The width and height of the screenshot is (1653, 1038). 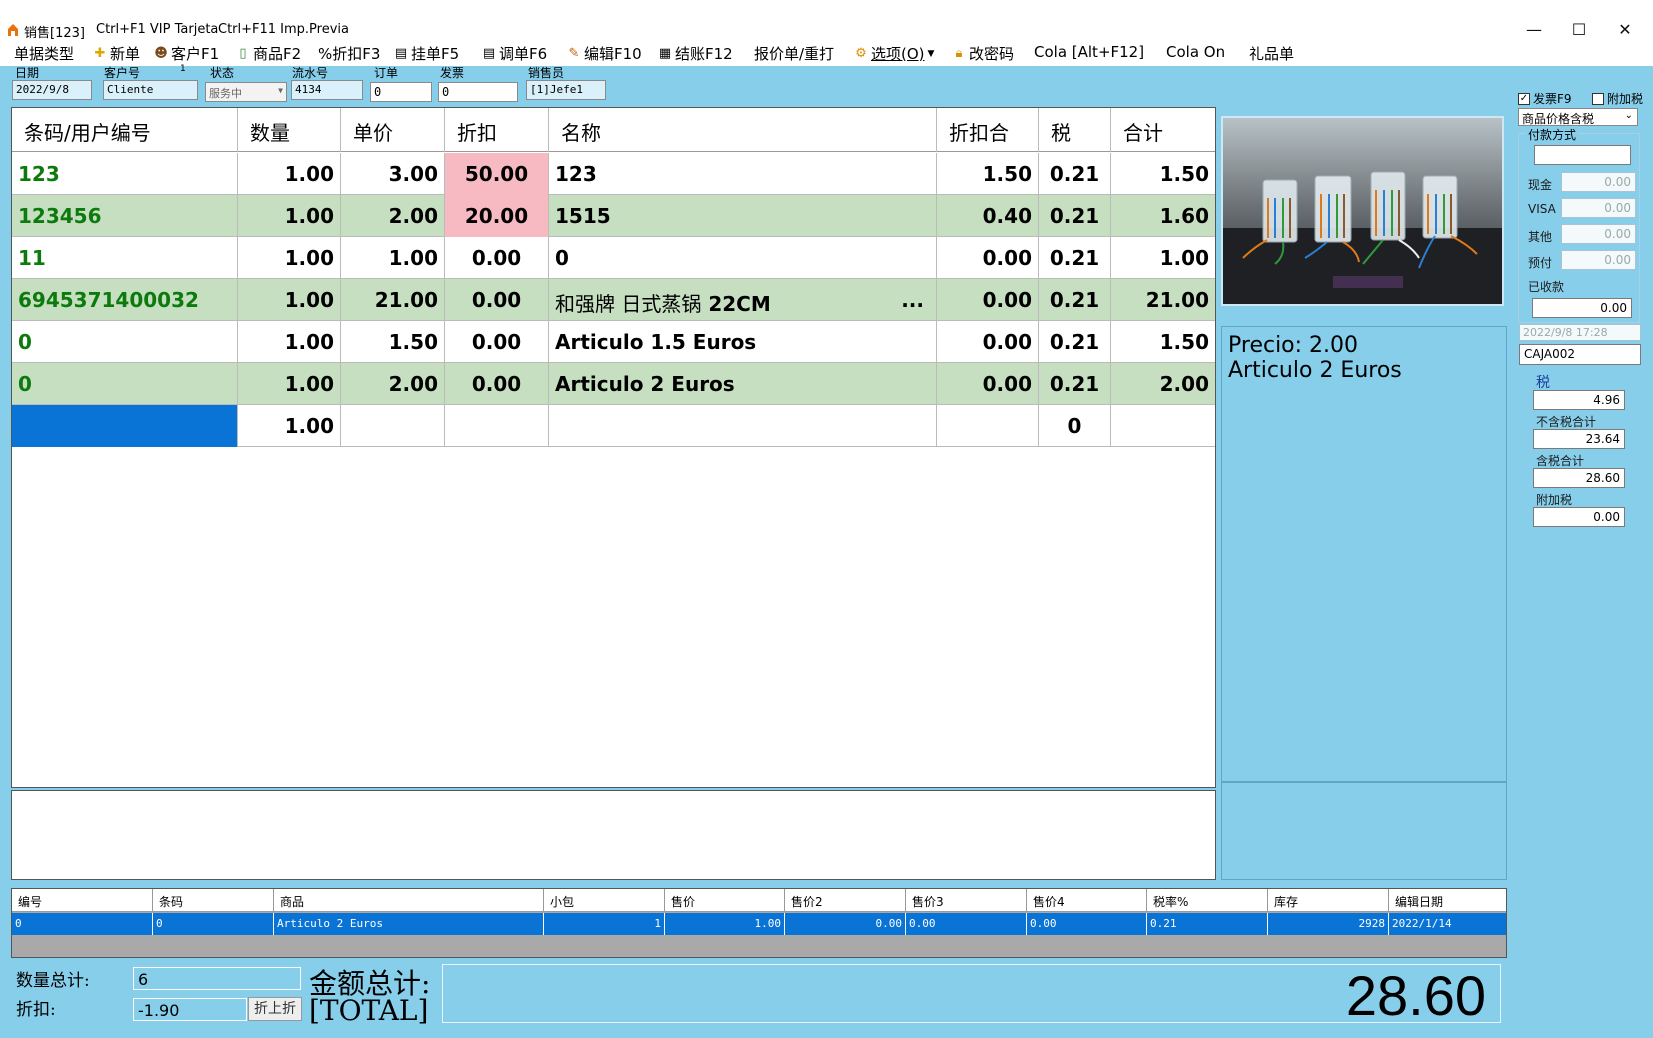 What do you see at coordinates (1163, 384) in the screenshot?
I see `cell-total: 2.00` at bounding box center [1163, 384].